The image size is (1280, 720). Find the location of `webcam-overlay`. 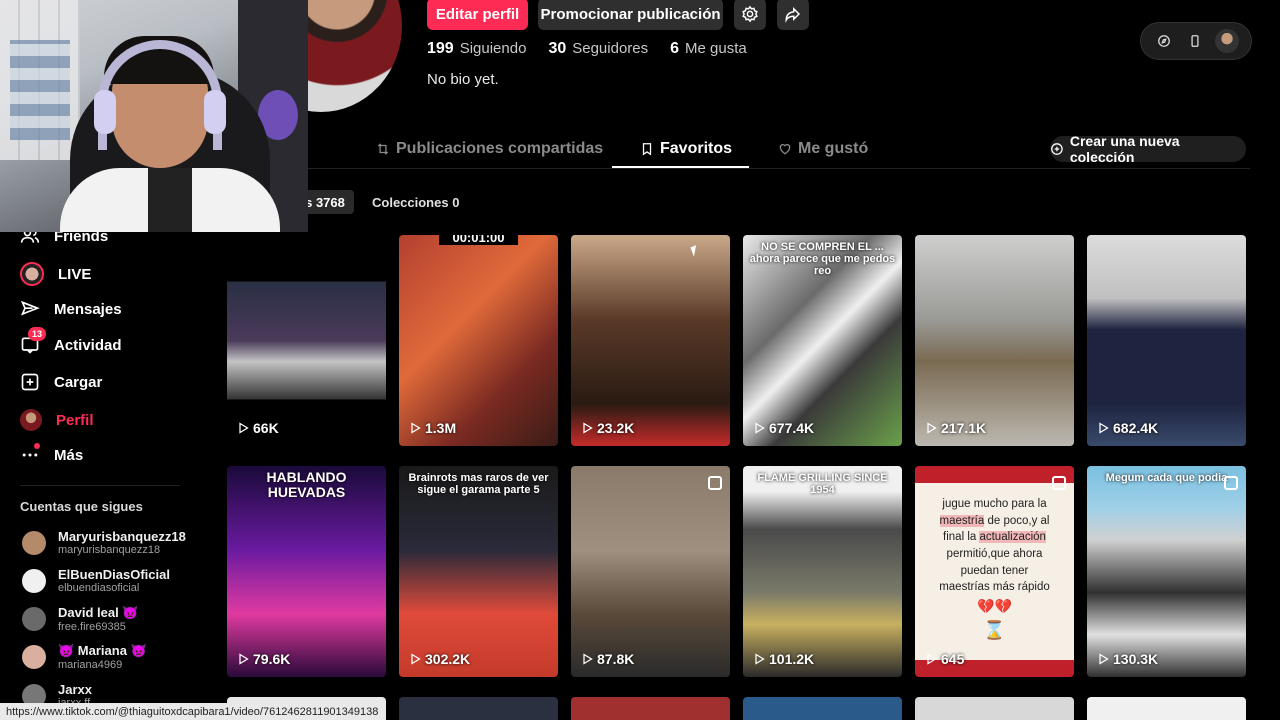

webcam-overlay is located at coordinates (154, 116).